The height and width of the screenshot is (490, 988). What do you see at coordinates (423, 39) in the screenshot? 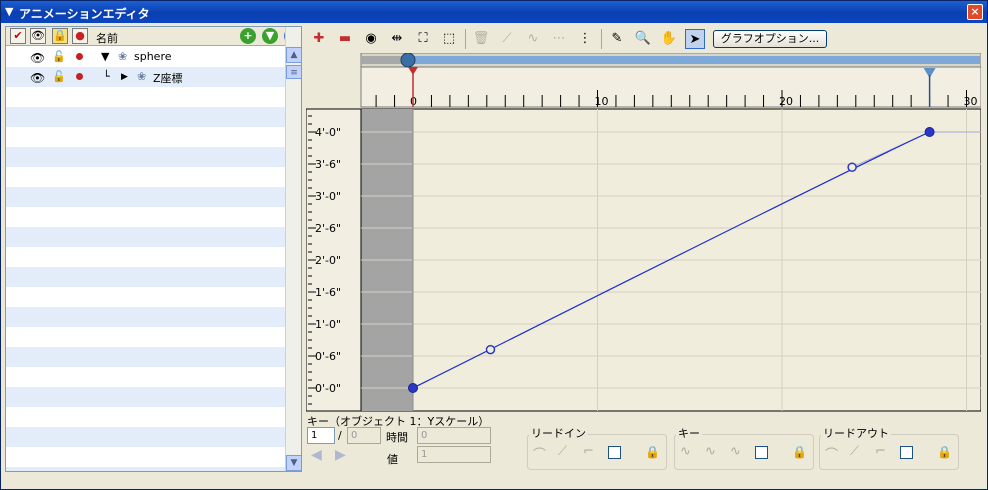
I see `fit-all-icon: ⛶` at bounding box center [423, 39].